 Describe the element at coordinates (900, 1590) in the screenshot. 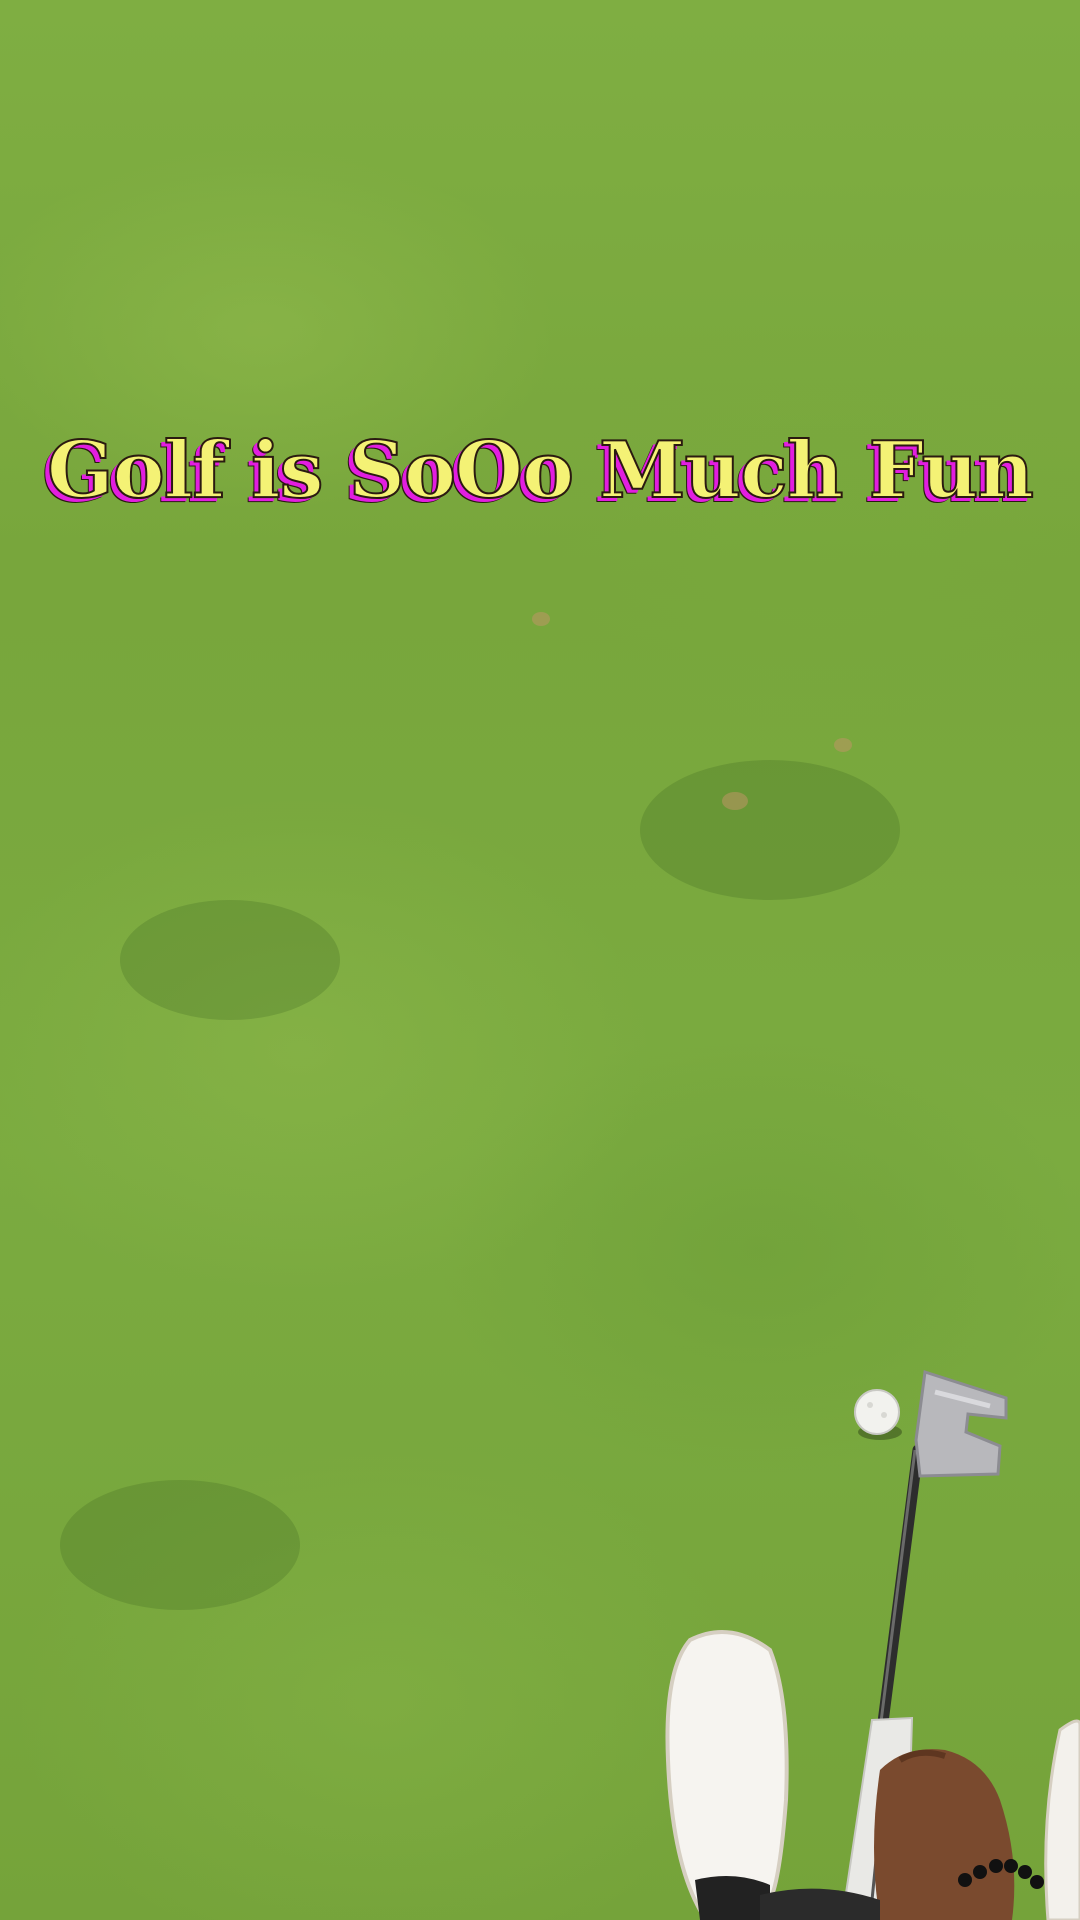

I see `putter-shaft` at that location.